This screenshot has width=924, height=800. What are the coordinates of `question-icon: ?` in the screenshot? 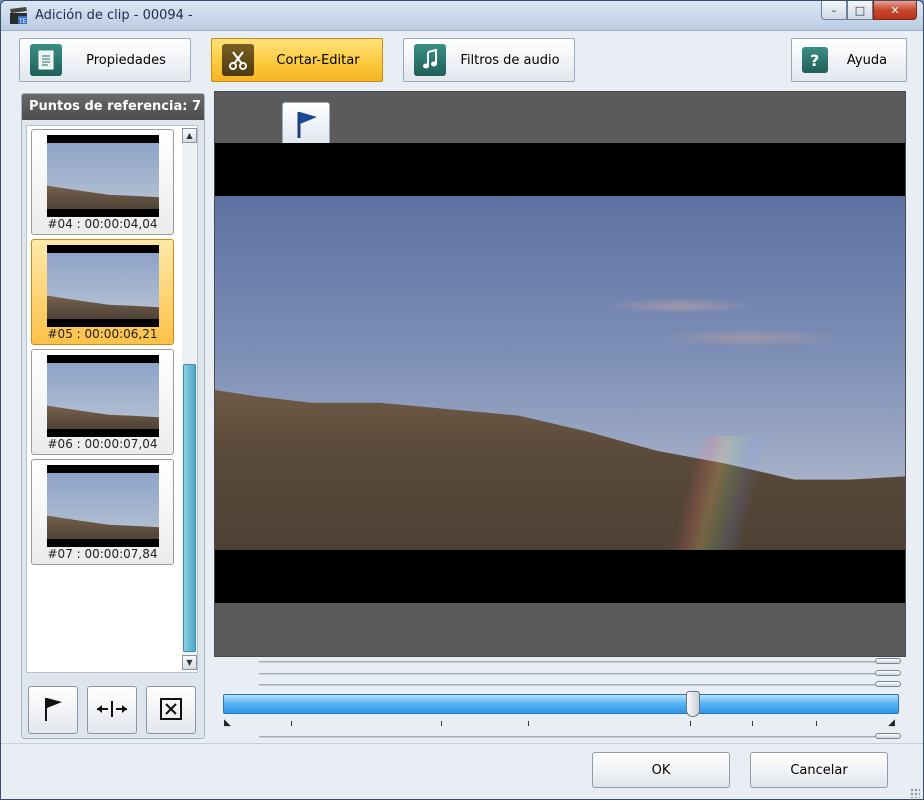 It's located at (815, 60).